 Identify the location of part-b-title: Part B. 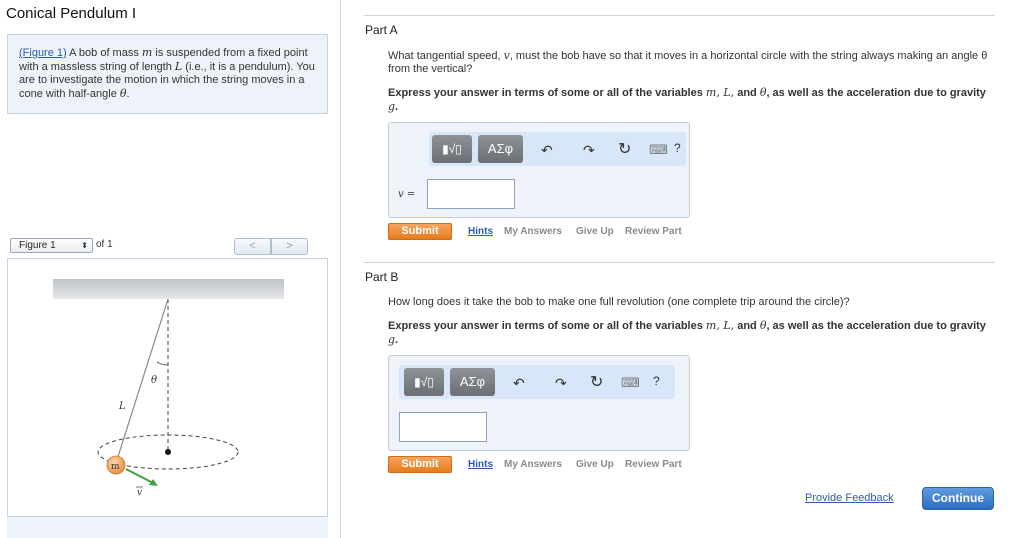
(382, 277).